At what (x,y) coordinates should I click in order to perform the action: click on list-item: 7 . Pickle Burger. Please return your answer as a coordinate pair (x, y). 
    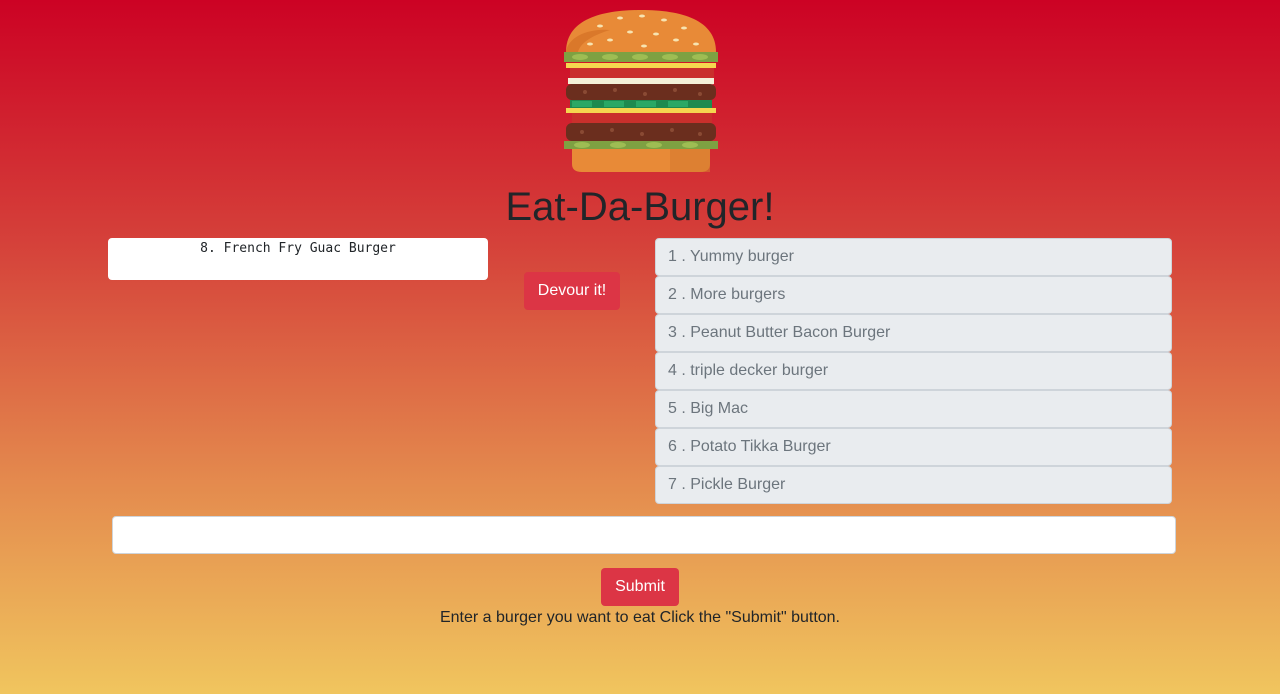
    Looking at the image, I should click on (913, 485).